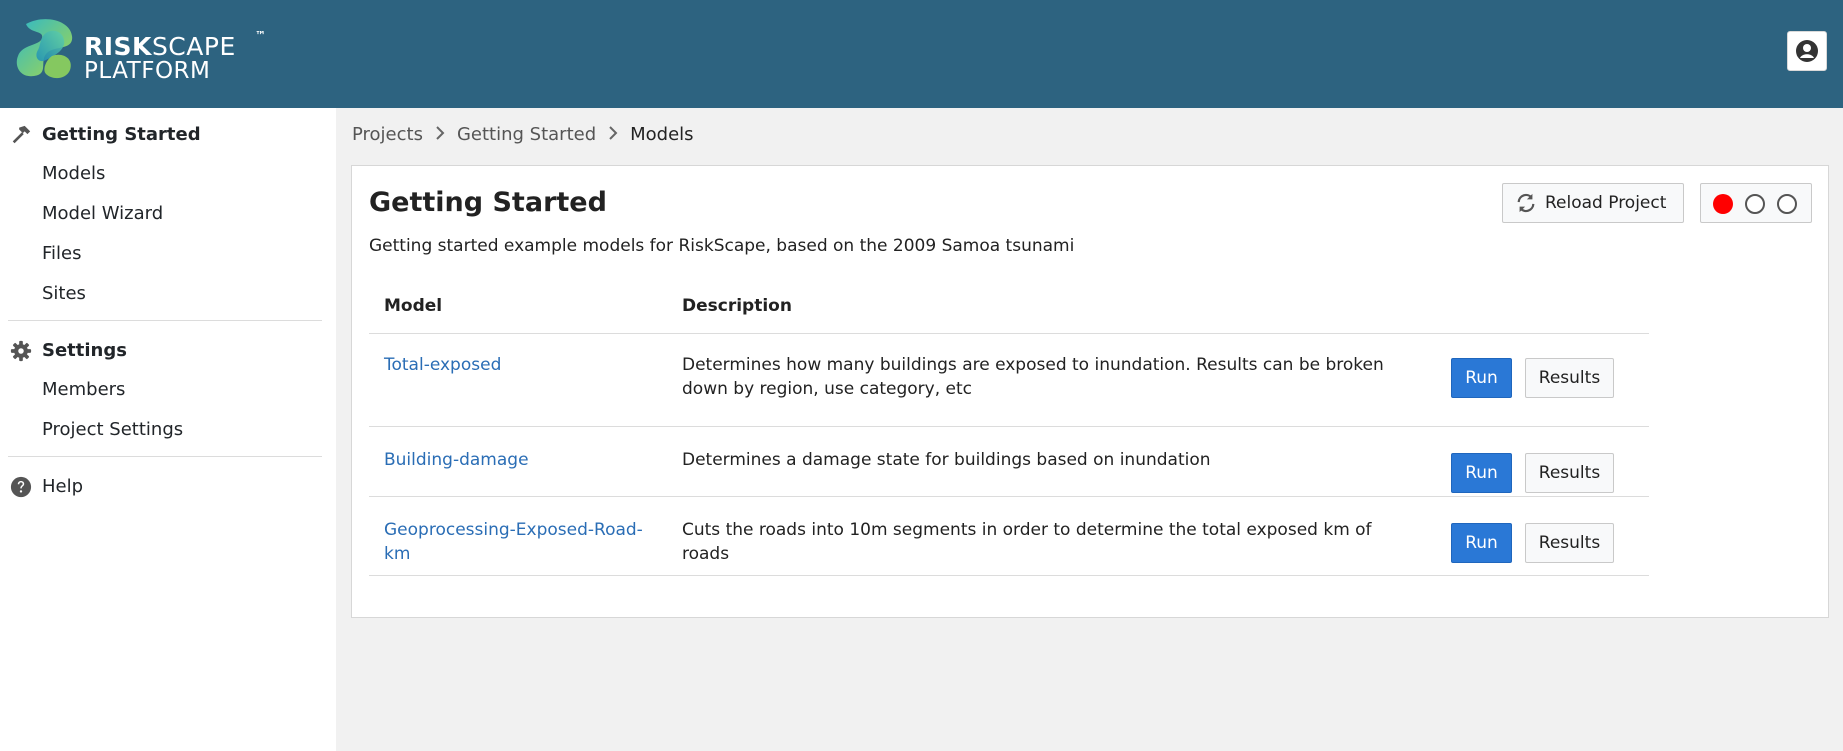 The image size is (1843, 751). Describe the element at coordinates (514, 542) in the screenshot. I see `model-link-geoprocessing-exposed-road-km: Geoprocessing-Exposed-Road-km` at that location.